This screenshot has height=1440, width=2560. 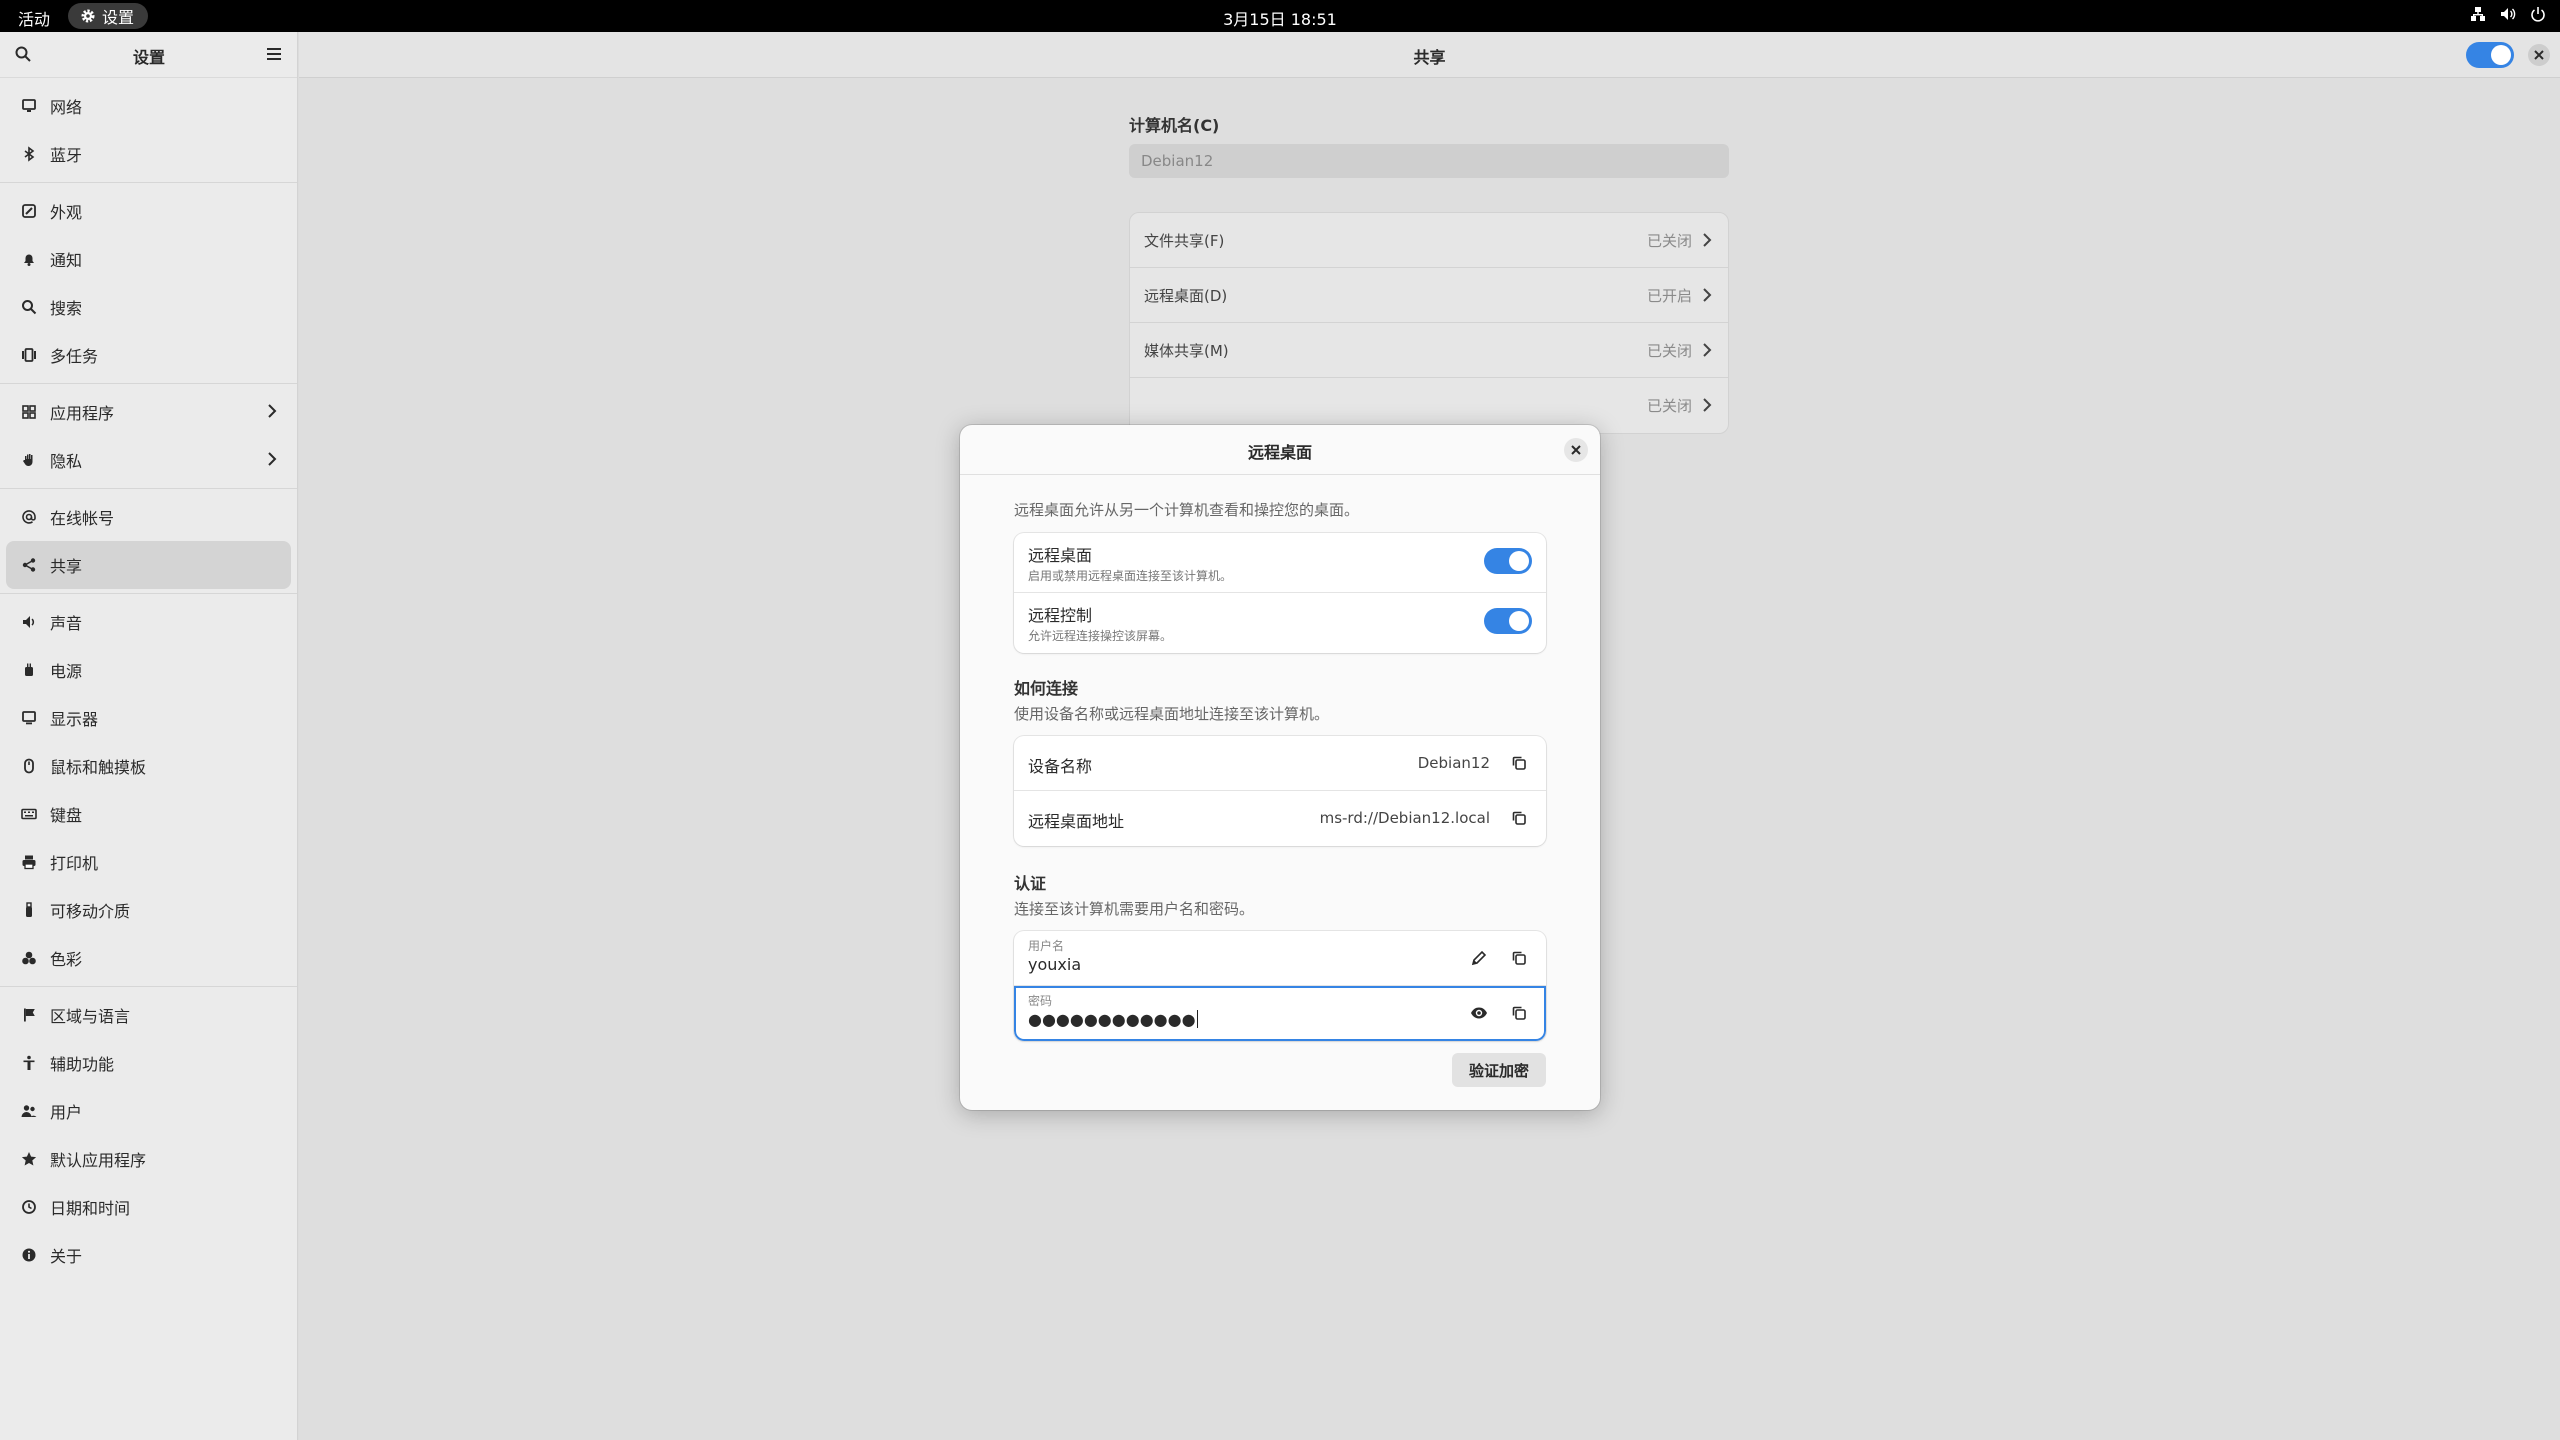 I want to click on sidebar-item-multitask: 多任务, so click(x=148, y=355).